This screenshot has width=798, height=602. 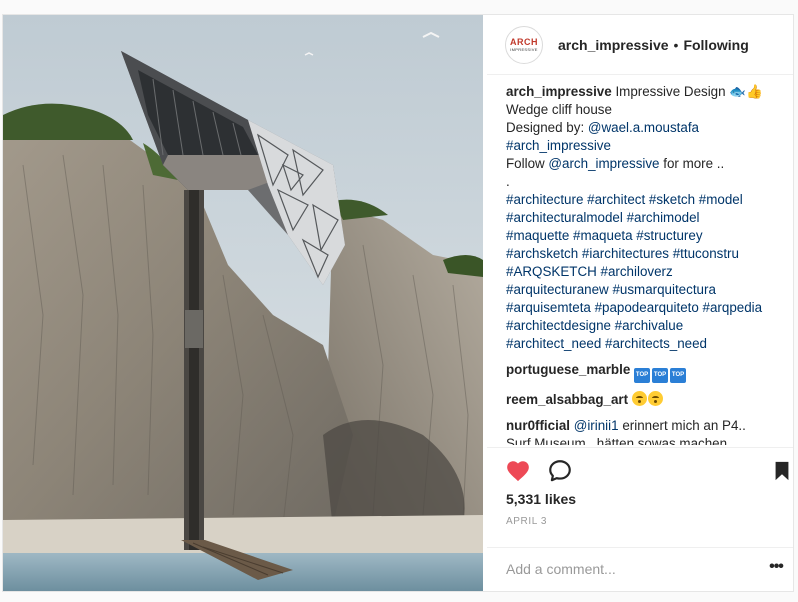 I want to click on caption-hashtag-link: #arch_impressive, so click(x=646, y=146).